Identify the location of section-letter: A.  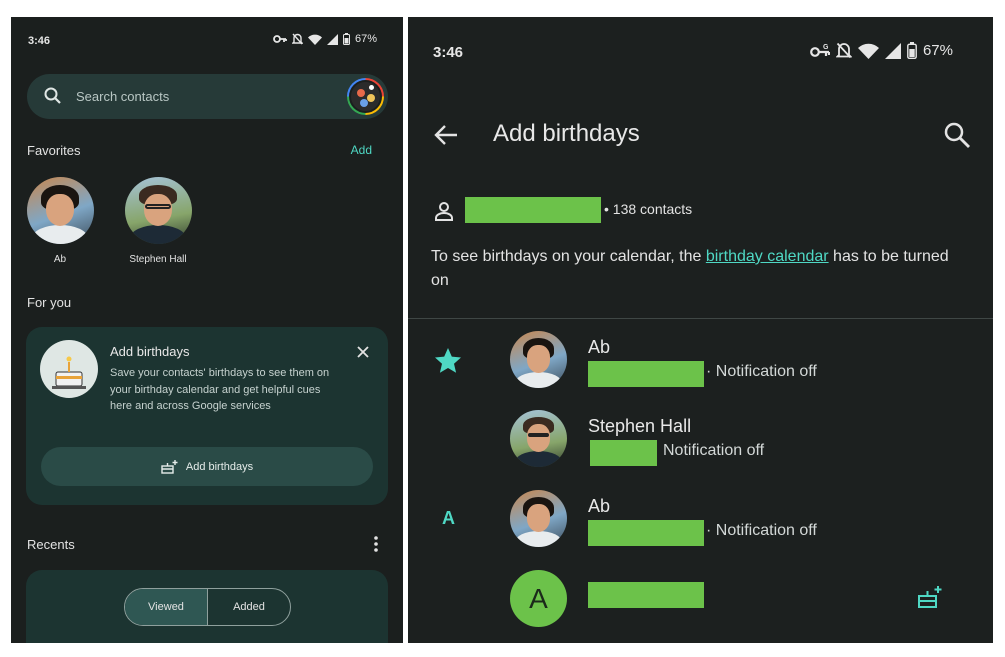
(448, 518).